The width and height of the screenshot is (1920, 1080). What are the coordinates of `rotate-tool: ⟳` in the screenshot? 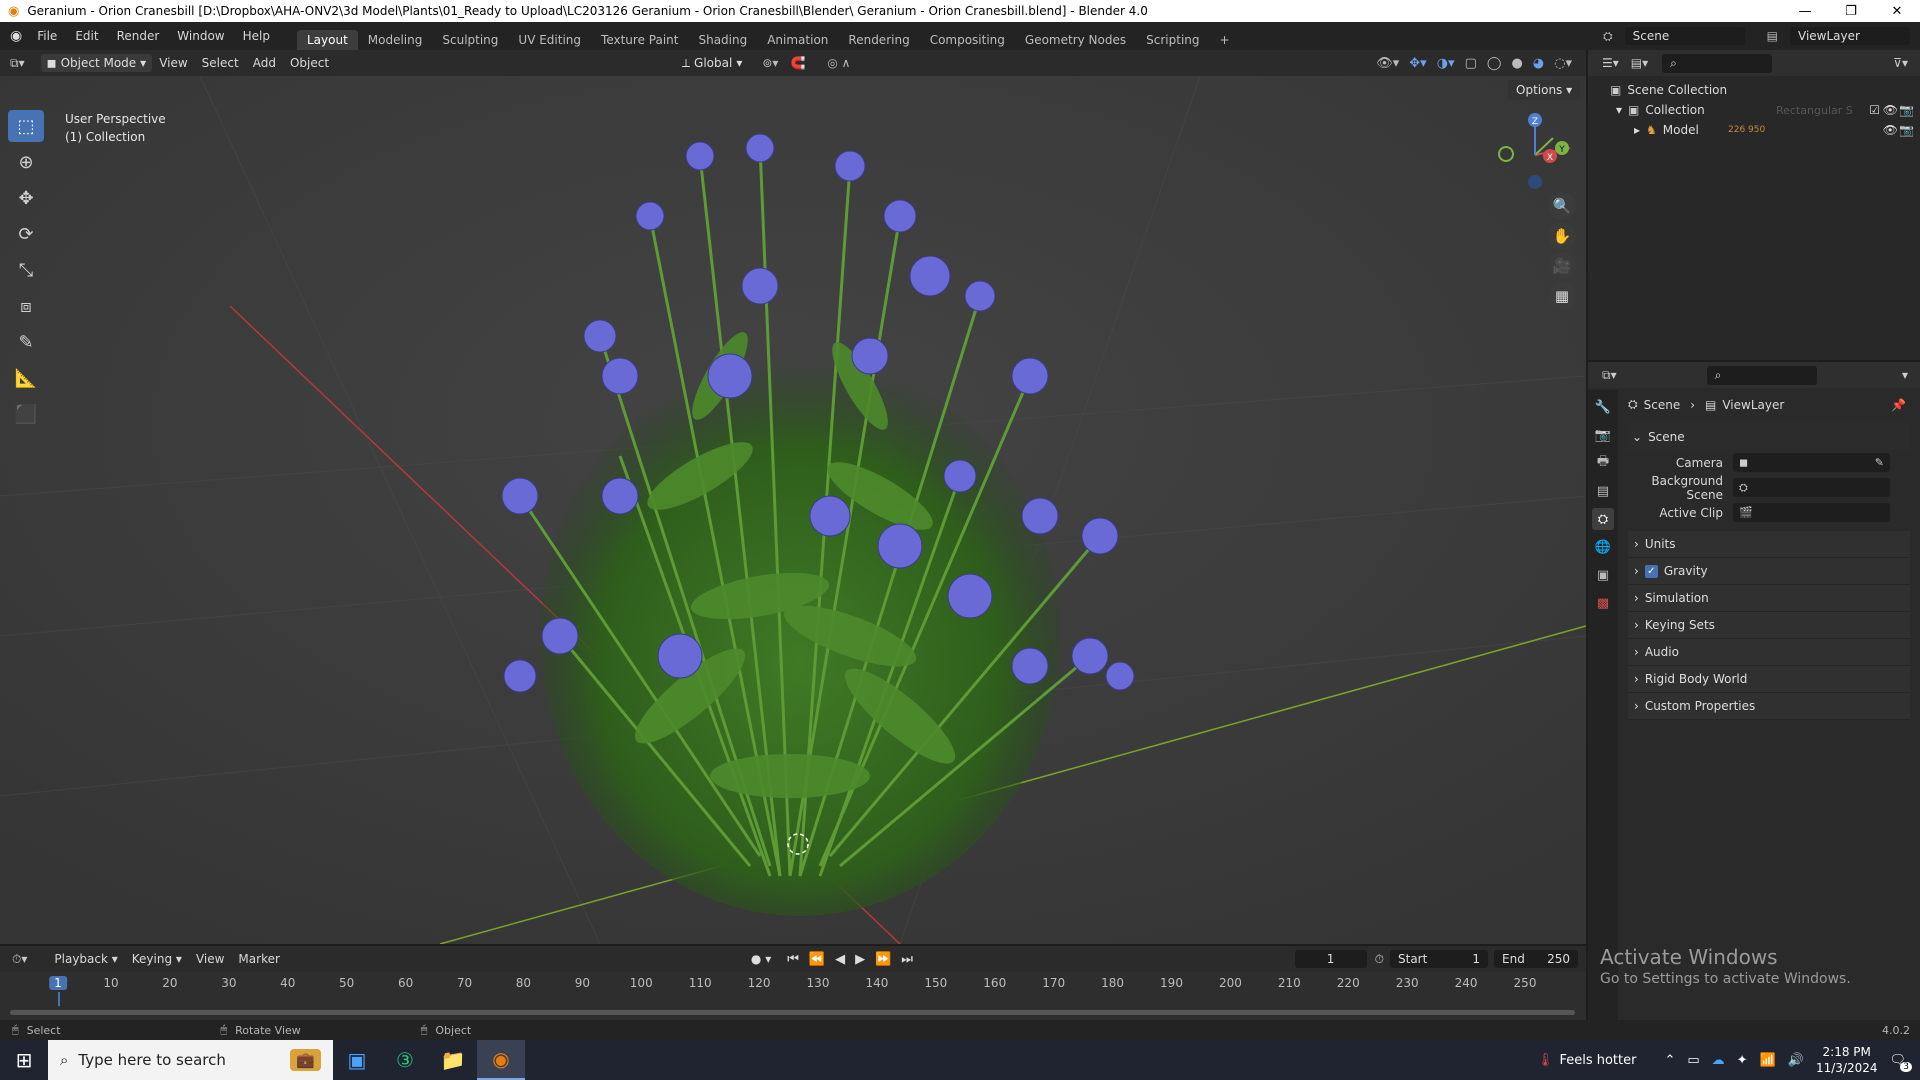 It's located at (26, 234).